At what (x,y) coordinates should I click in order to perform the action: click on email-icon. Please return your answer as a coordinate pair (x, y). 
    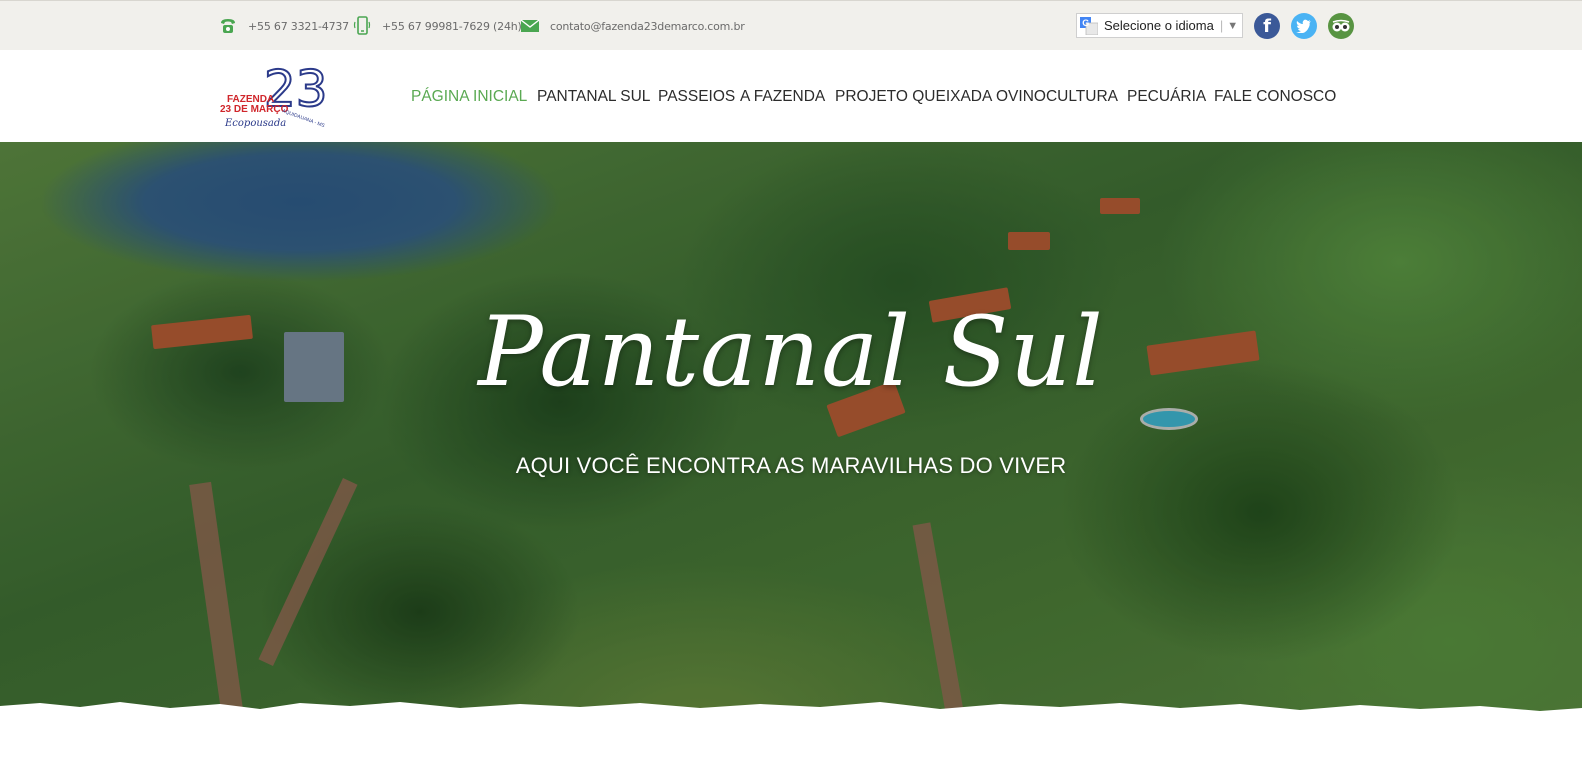
    Looking at the image, I should click on (530, 26).